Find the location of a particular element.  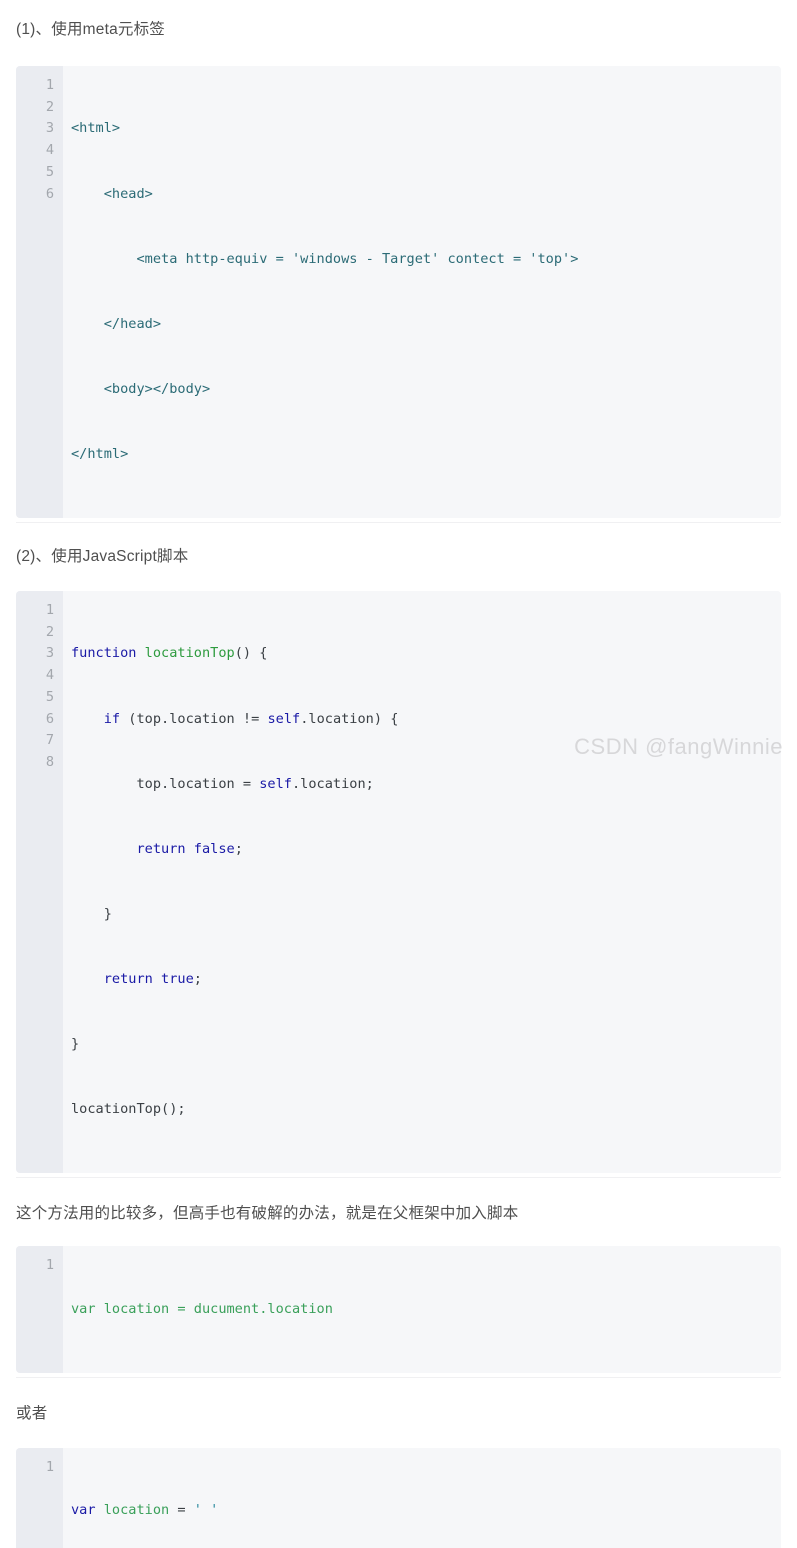

code-block-js-empty: 1 var location = ' ' is located at coordinates (398, 1497).